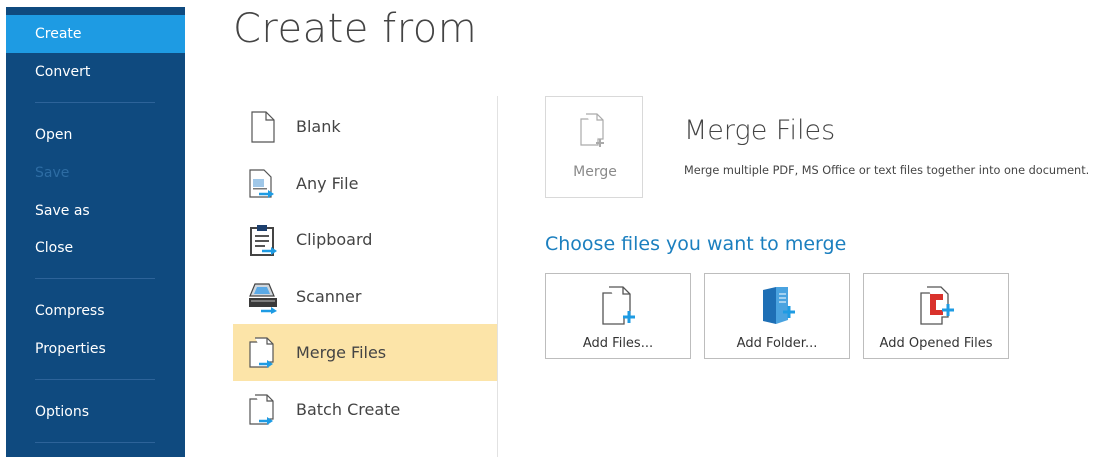  I want to click on source-item-blank: Blank, so click(365, 126).